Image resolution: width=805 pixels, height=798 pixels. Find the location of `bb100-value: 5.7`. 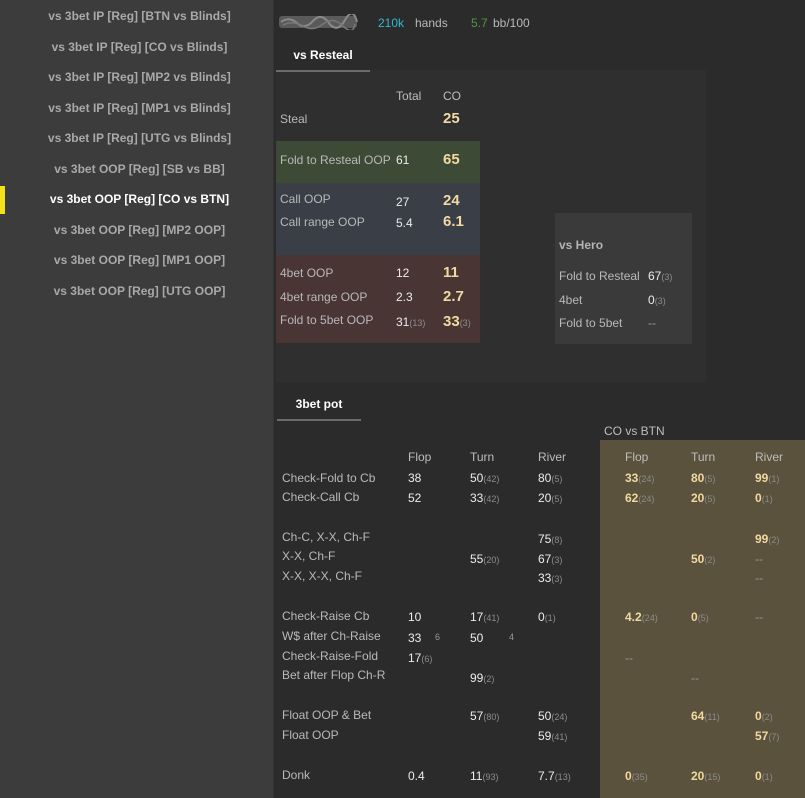

bb100-value: 5.7 is located at coordinates (479, 23).